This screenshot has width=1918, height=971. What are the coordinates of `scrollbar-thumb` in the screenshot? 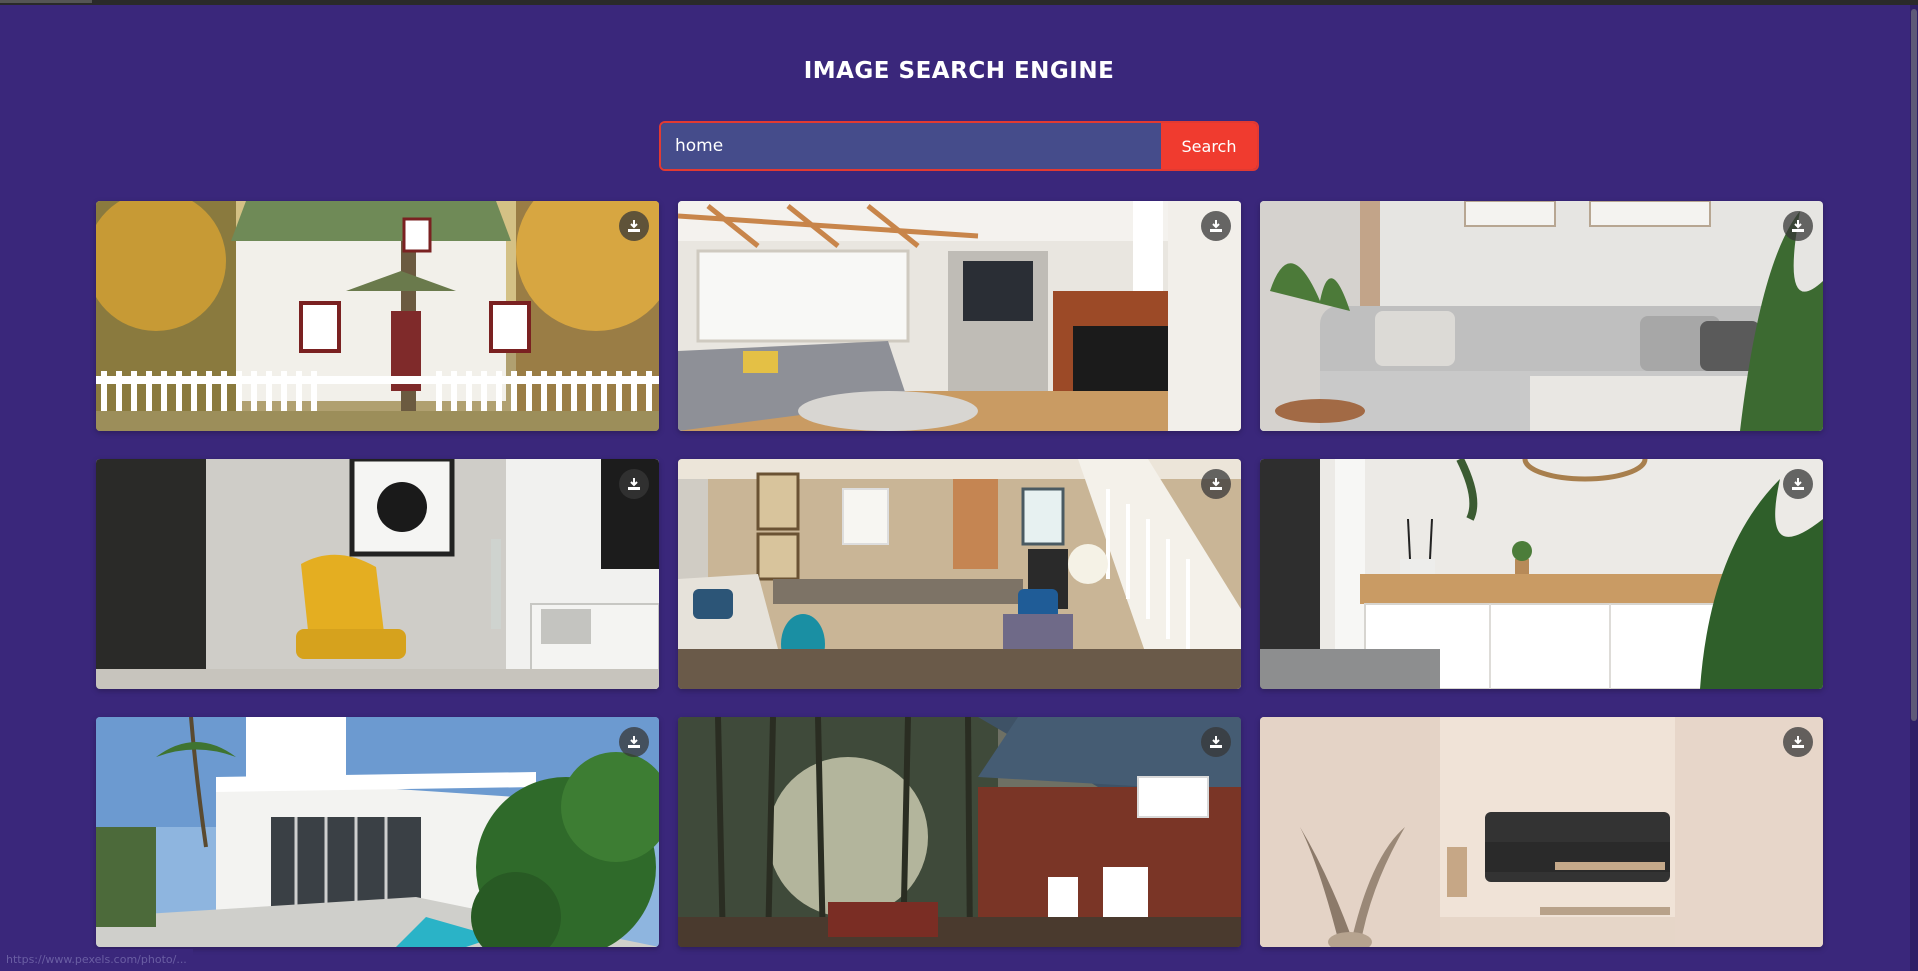 It's located at (1914, 365).